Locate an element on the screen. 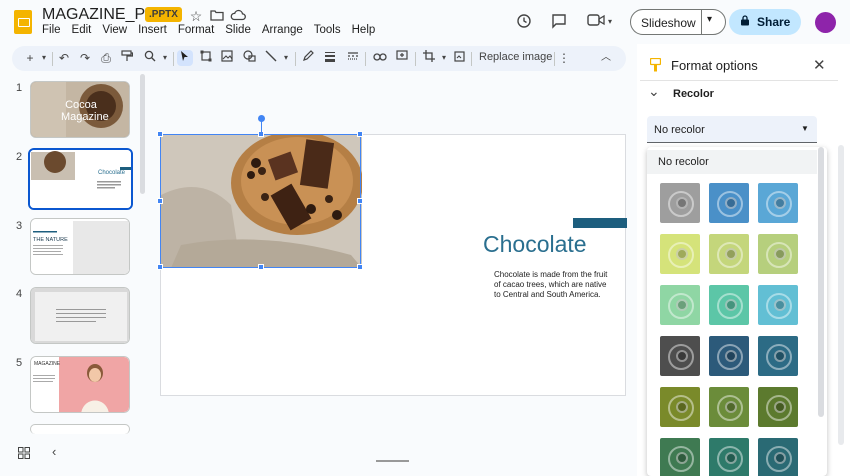  zoom-icon is located at coordinates (150, 58).